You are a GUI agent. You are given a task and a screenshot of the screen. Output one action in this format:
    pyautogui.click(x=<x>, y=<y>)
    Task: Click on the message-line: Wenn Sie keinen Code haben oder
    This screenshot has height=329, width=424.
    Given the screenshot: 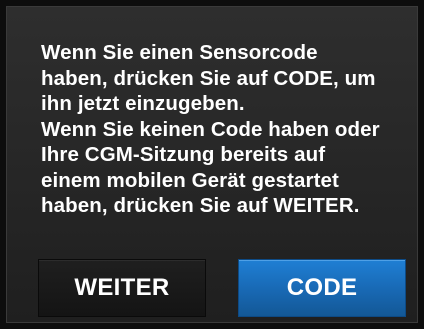 What is the action you would take?
    pyautogui.click(x=210, y=129)
    